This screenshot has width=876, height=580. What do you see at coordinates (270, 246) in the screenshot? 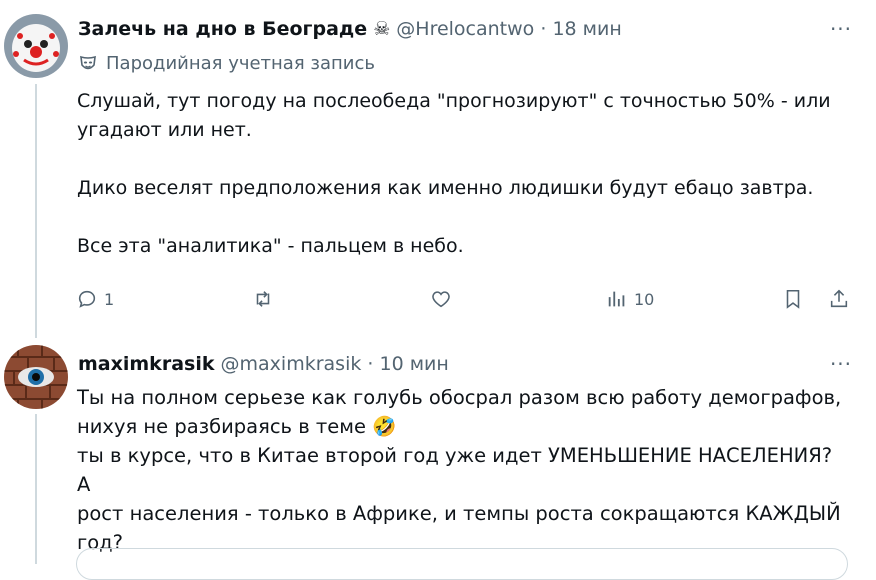
I see `tweet-paragraph: Все эта "аналитика" - пальцем в небо.` at bounding box center [270, 246].